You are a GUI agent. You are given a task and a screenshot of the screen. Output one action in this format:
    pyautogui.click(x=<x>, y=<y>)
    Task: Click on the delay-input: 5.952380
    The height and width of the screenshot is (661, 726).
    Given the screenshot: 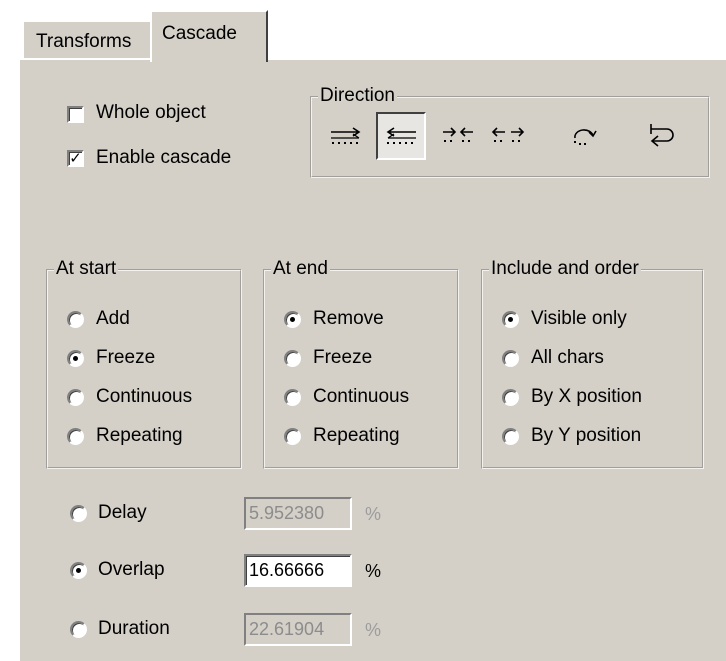 What is the action you would take?
    pyautogui.click(x=298, y=513)
    